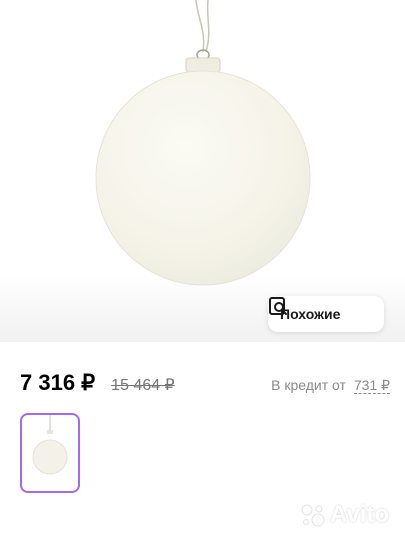 The height and width of the screenshot is (540, 405). What do you see at coordinates (313, 515) in the screenshot?
I see `avito-logo-icon` at bounding box center [313, 515].